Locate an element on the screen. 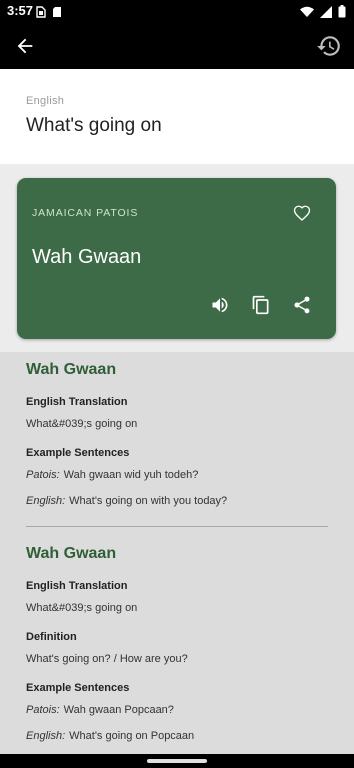 This screenshot has width=354, height=768. definition-label: Definition is located at coordinates (51, 637).